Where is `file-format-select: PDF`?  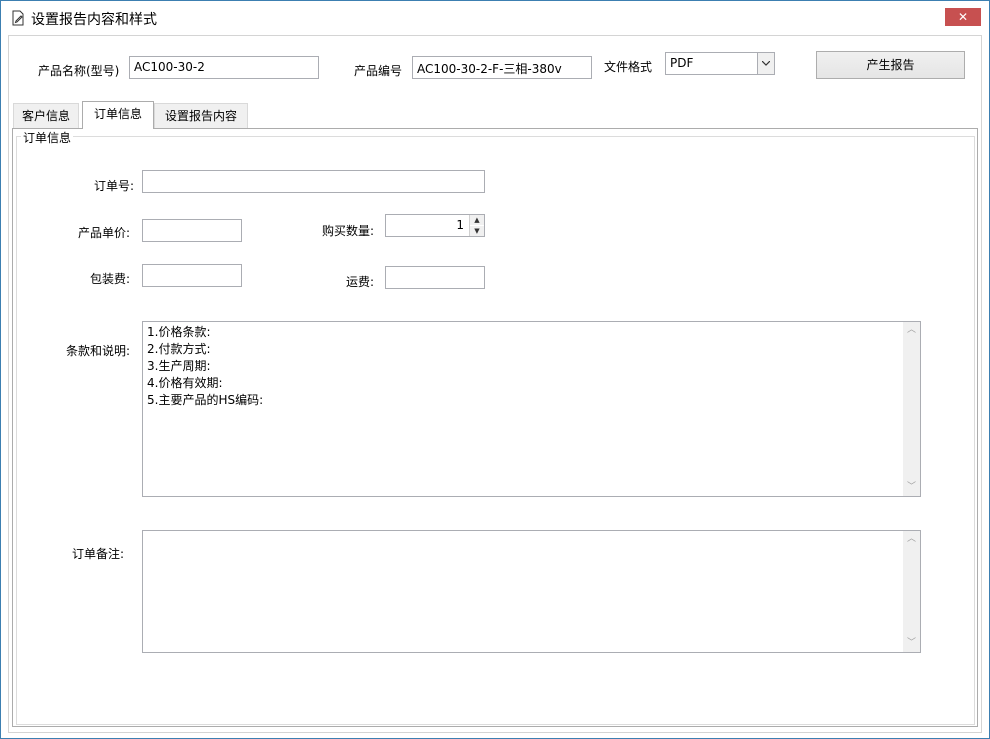
file-format-select: PDF is located at coordinates (720, 63).